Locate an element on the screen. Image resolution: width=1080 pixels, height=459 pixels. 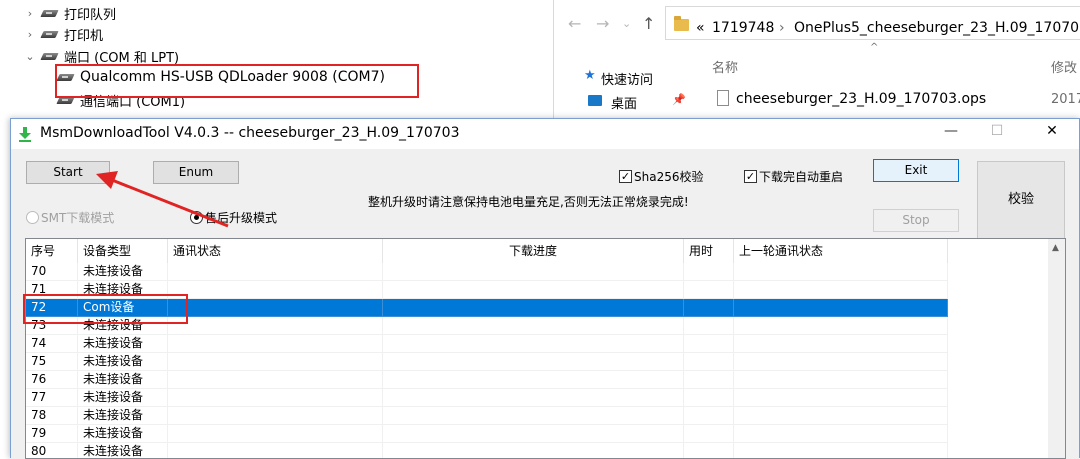
cell-index: 75 is located at coordinates (52, 362).